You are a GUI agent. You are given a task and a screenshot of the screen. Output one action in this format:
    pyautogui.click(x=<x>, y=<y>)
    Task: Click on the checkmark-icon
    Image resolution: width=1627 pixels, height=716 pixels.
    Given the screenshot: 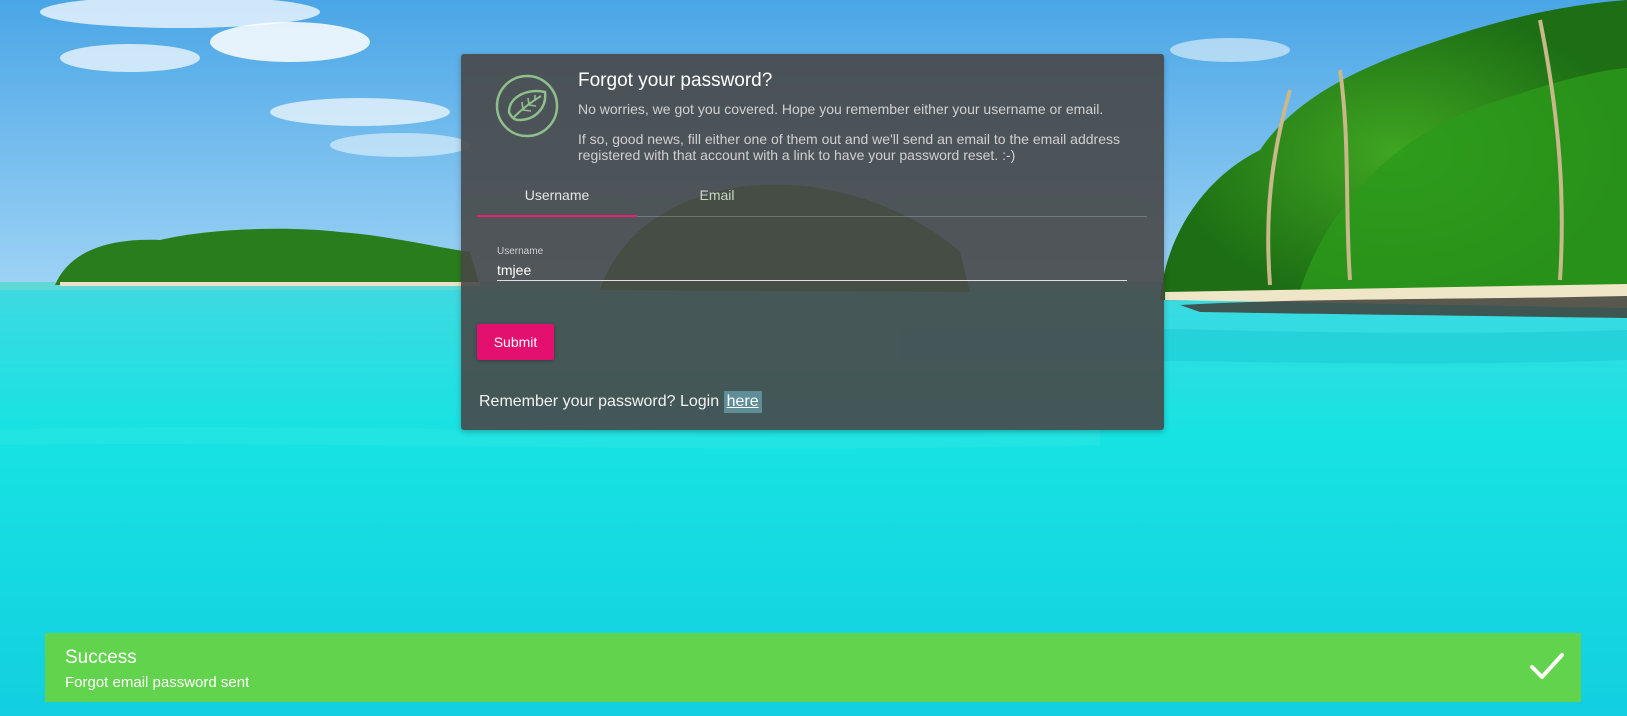 What is the action you would take?
    pyautogui.click(x=1547, y=666)
    